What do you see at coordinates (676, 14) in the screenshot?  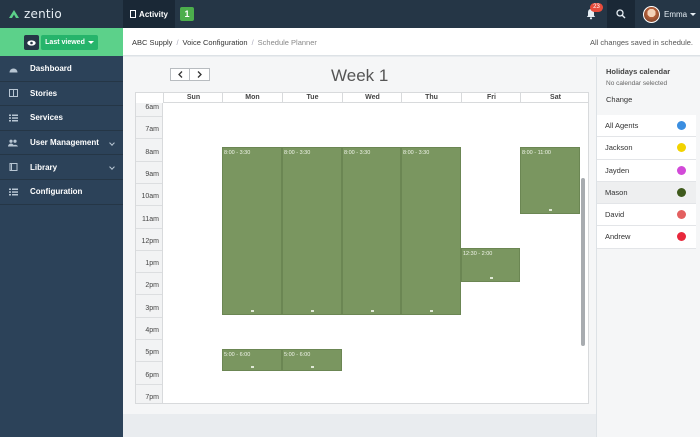 I see `user-name: Emma` at bounding box center [676, 14].